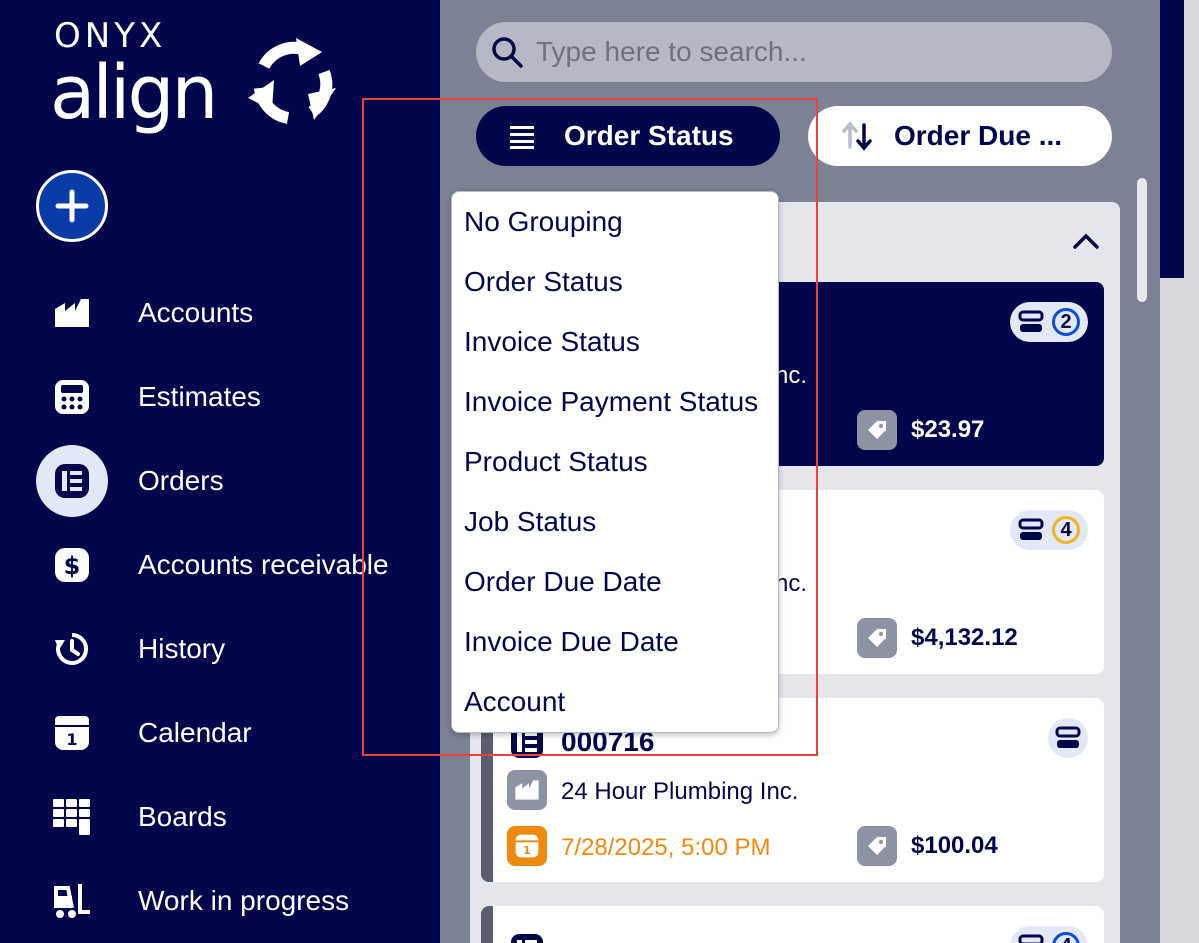 The height and width of the screenshot is (943, 1199). What do you see at coordinates (948, 429) in the screenshot?
I see `card-price-value: $23.97` at bounding box center [948, 429].